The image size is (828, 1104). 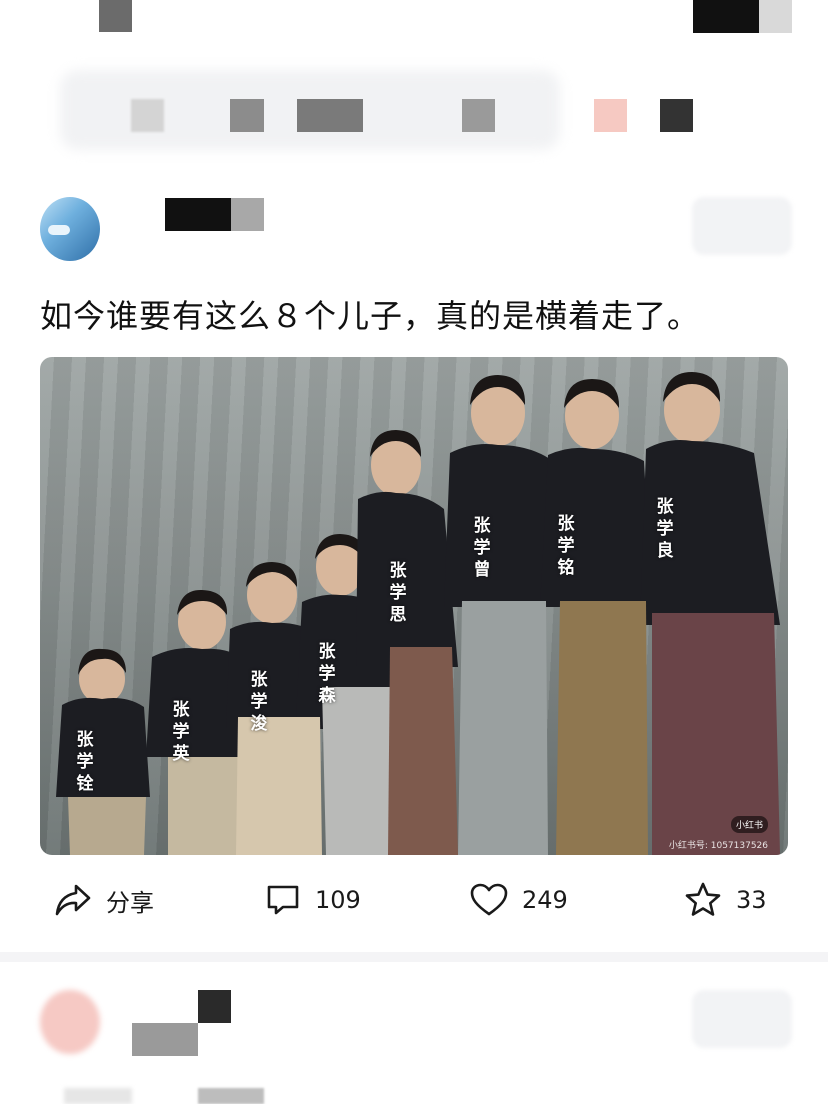 What do you see at coordinates (665, 529) in the screenshot?
I see `name-tag: 张学良` at bounding box center [665, 529].